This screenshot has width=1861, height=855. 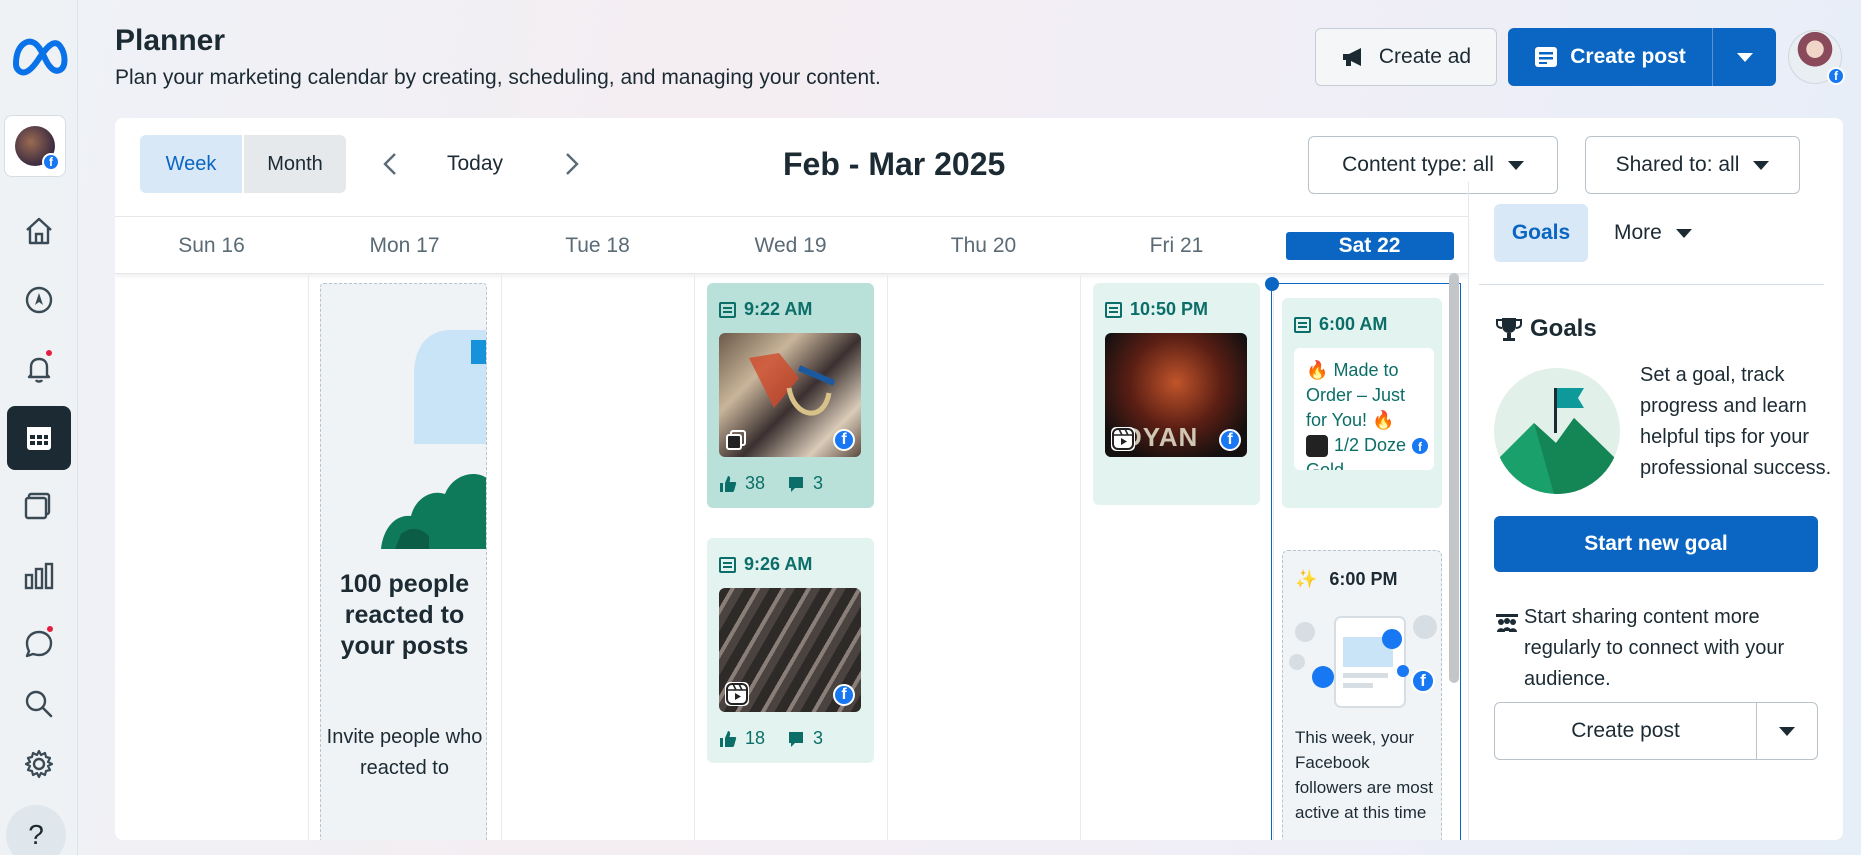 I want to click on sidebar-item-settings, so click(x=39, y=764).